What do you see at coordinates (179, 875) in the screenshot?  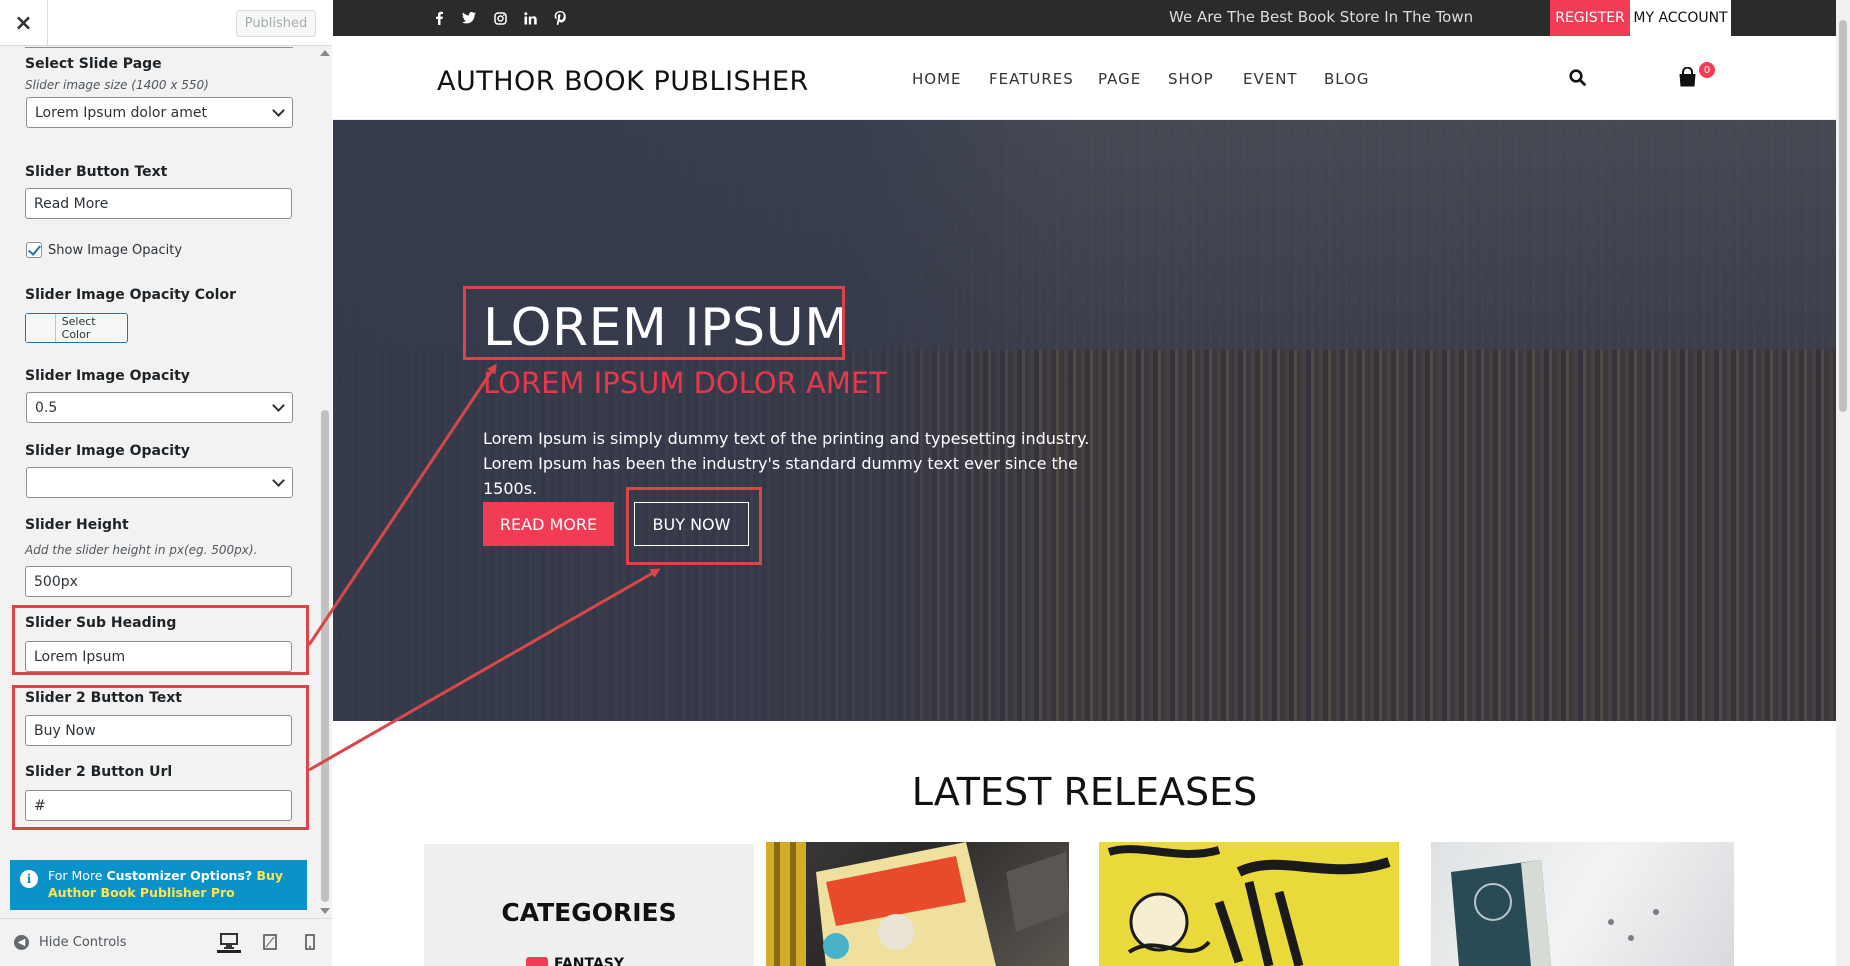 I see `pro-notice-bold: Customizer Options?` at bounding box center [179, 875].